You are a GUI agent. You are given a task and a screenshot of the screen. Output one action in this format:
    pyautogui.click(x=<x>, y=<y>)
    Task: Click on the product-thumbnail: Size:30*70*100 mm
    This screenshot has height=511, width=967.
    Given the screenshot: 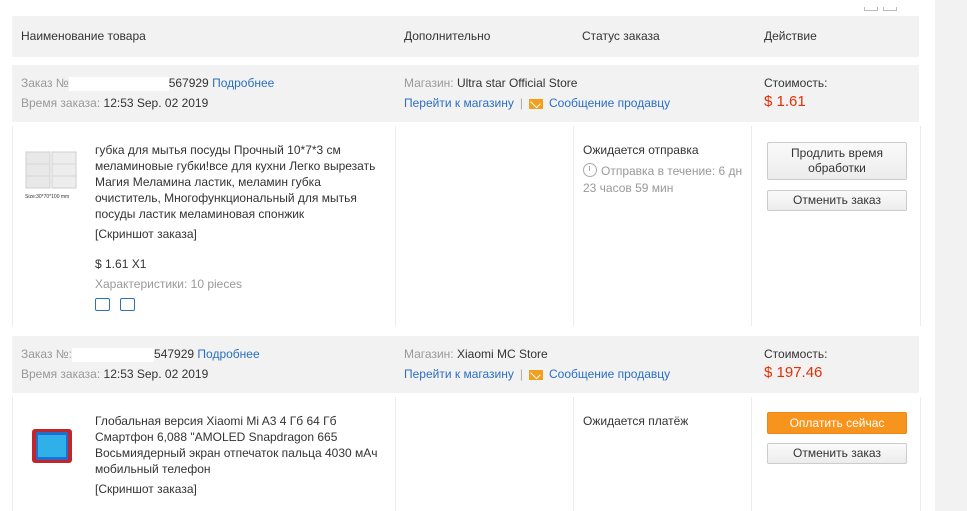 What is the action you would take?
    pyautogui.click(x=52, y=170)
    